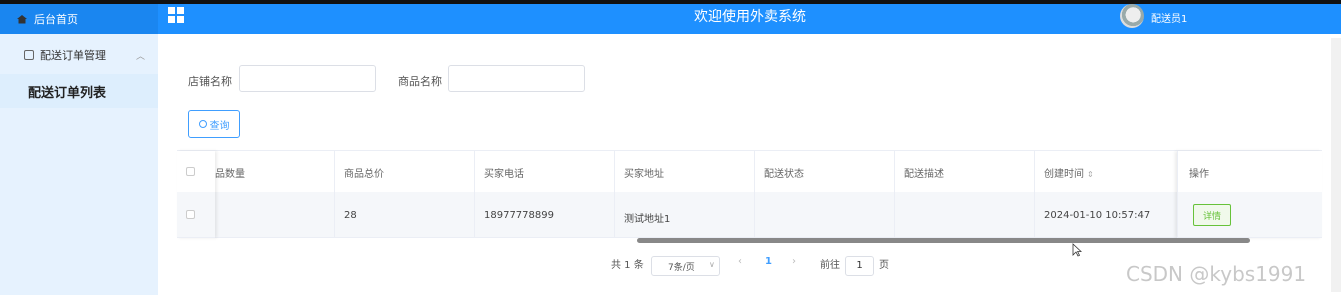  I want to click on pagination-total: 共 1 条, so click(627, 265).